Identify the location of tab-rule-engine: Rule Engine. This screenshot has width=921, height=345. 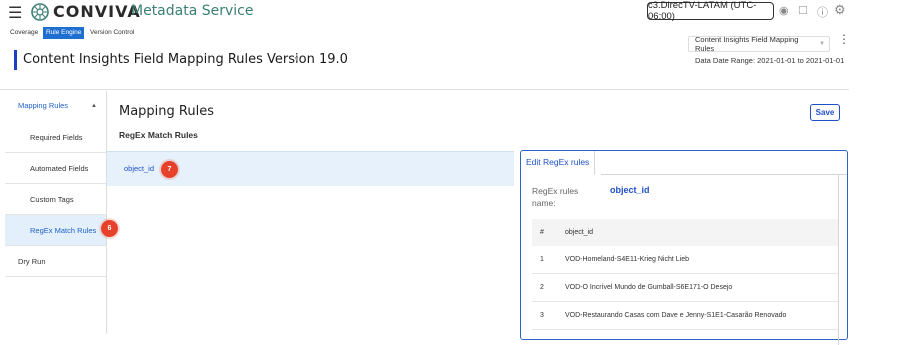
(64, 33).